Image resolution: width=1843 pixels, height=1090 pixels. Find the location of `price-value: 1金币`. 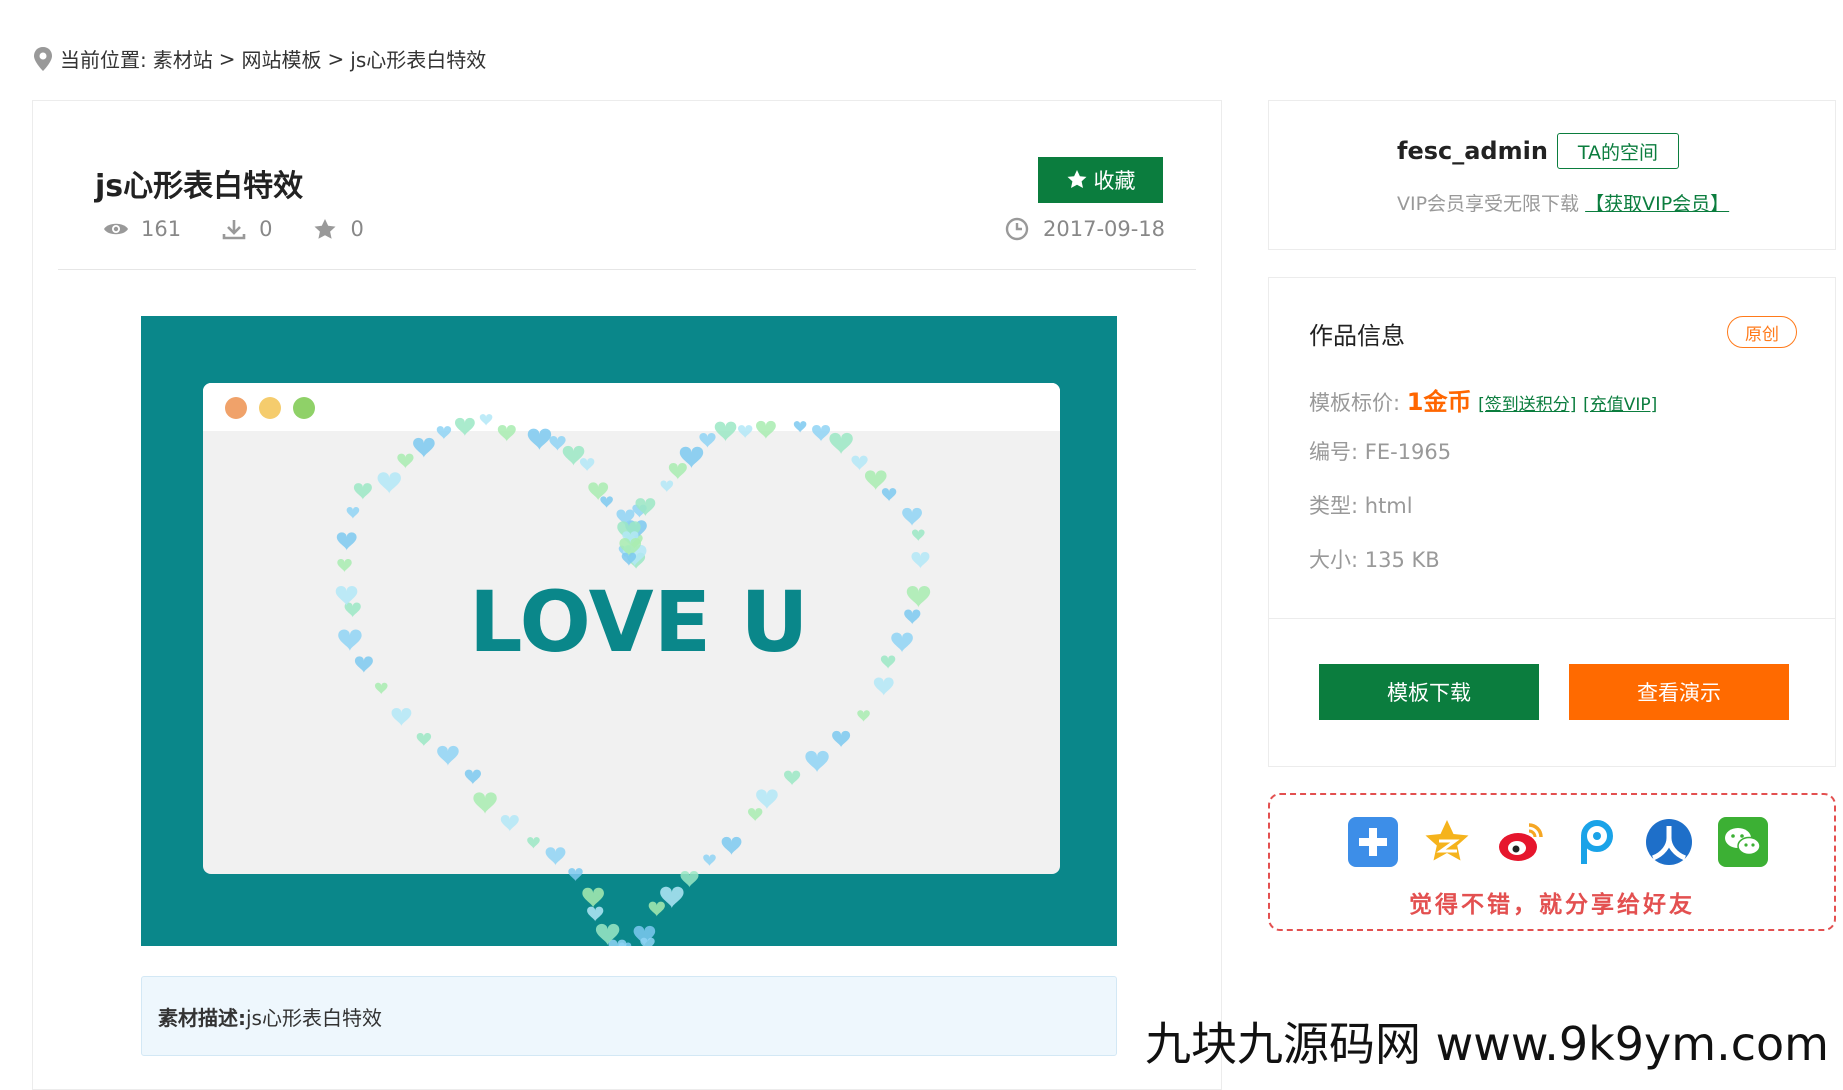

price-value: 1金币 is located at coordinates (1439, 402).